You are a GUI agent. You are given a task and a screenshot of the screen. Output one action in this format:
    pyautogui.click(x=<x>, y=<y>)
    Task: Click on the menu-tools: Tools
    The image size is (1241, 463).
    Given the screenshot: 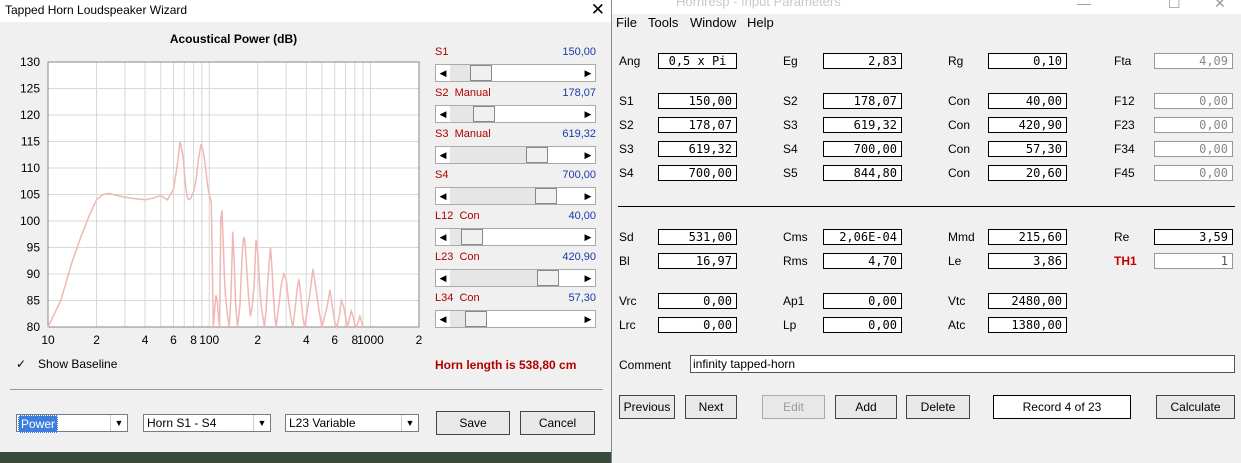 What is the action you would take?
    pyautogui.click(x=663, y=22)
    